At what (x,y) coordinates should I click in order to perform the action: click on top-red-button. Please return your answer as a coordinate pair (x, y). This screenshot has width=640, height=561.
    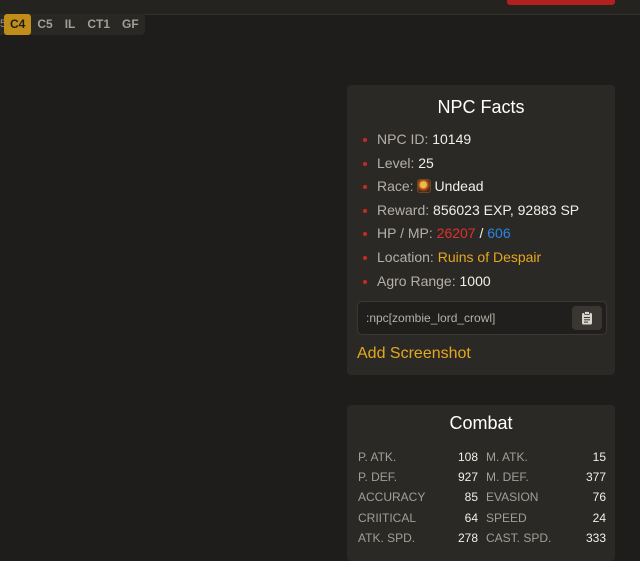
    Looking at the image, I should click on (561, 2).